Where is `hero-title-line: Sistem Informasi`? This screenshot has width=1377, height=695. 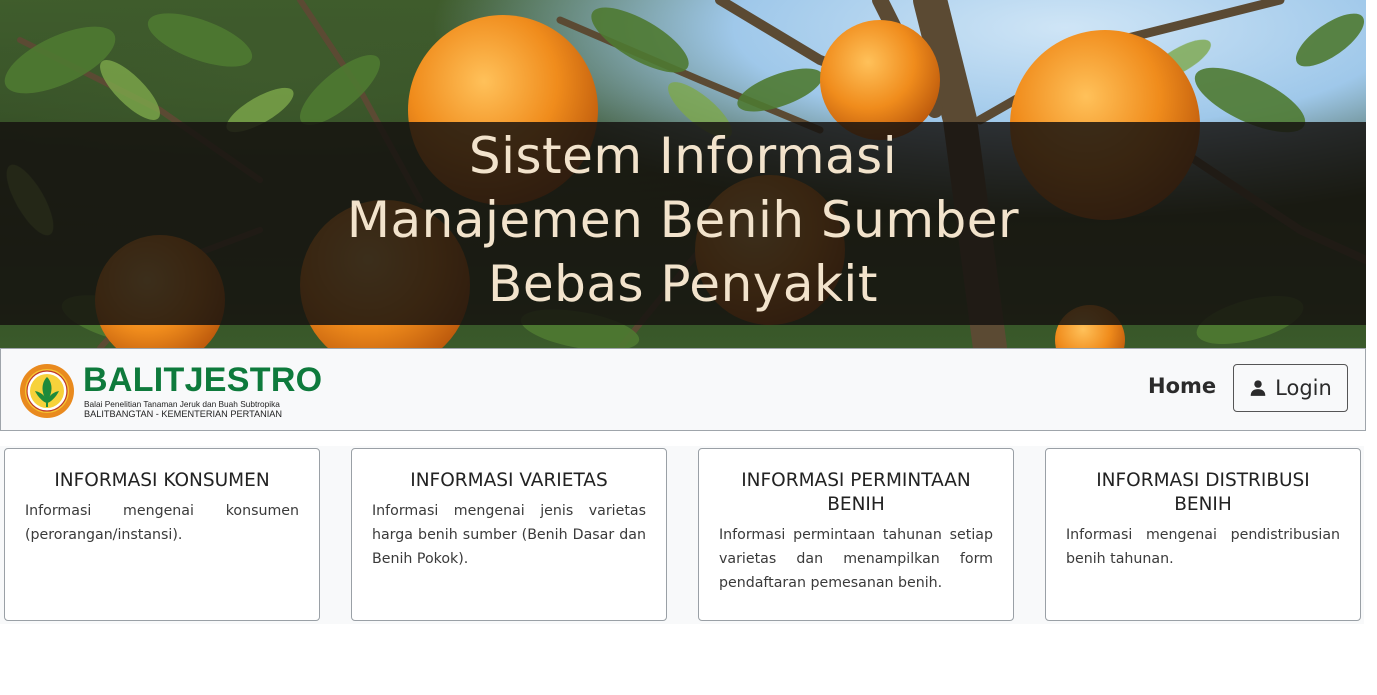 hero-title-line: Sistem Informasi is located at coordinates (683, 156).